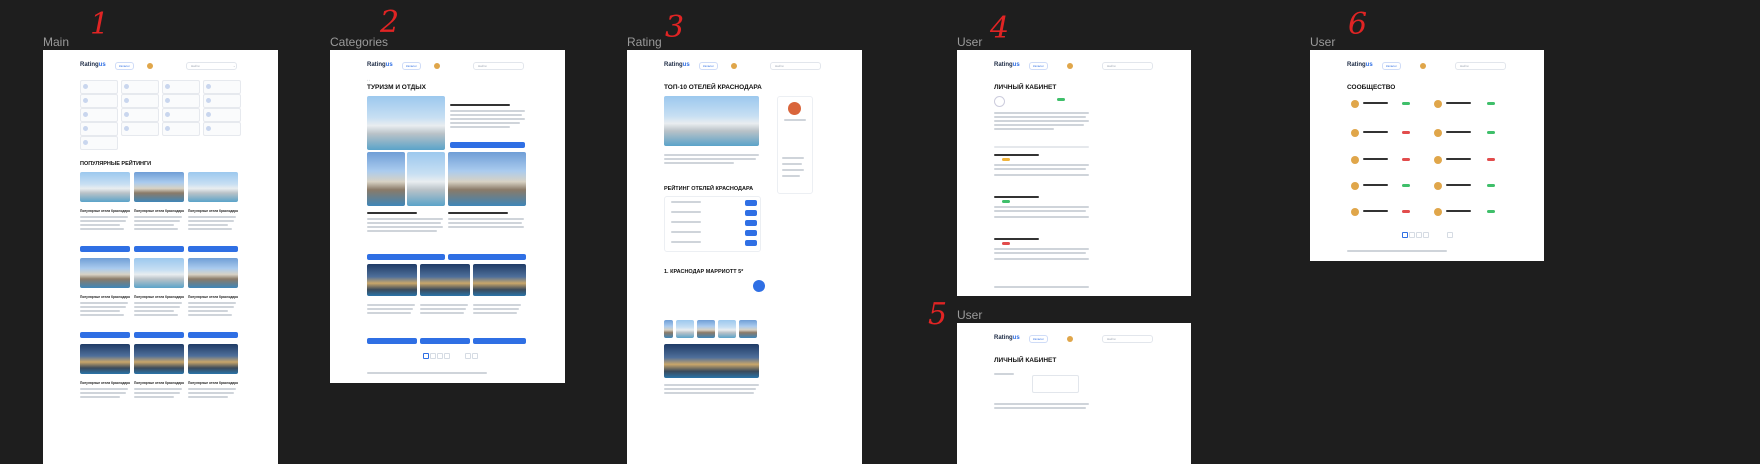 This screenshot has width=1760, height=464. What do you see at coordinates (938, 314) in the screenshot?
I see `frame-number-5: 5` at bounding box center [938, 314].